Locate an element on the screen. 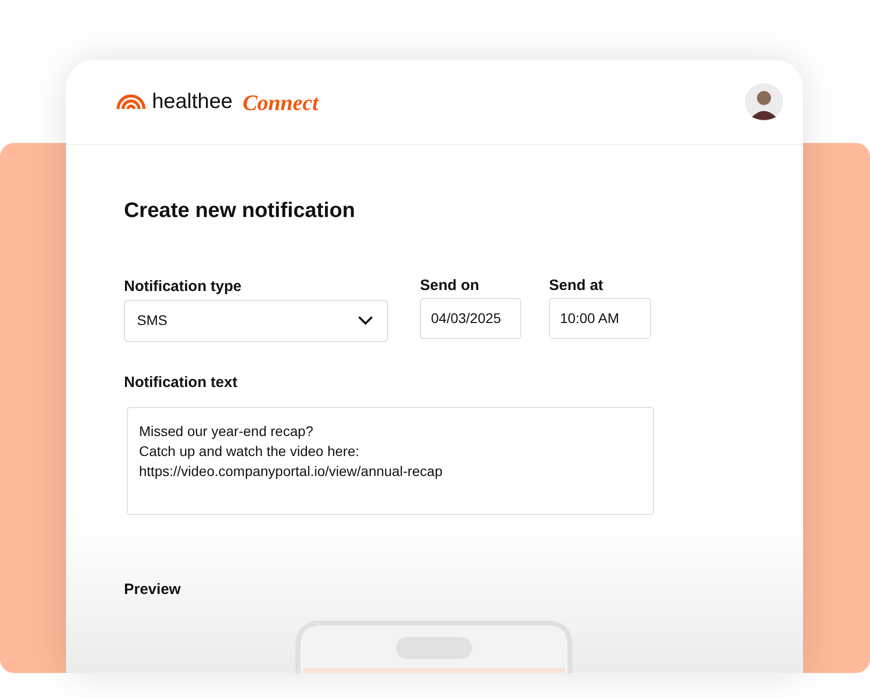 The image size is (870, 698). notification-text-field: Missed our year-end recap? Catch up and watch the video here: https://video.companyportal.io/view/annual-recap is located at coordinates (390, 461).